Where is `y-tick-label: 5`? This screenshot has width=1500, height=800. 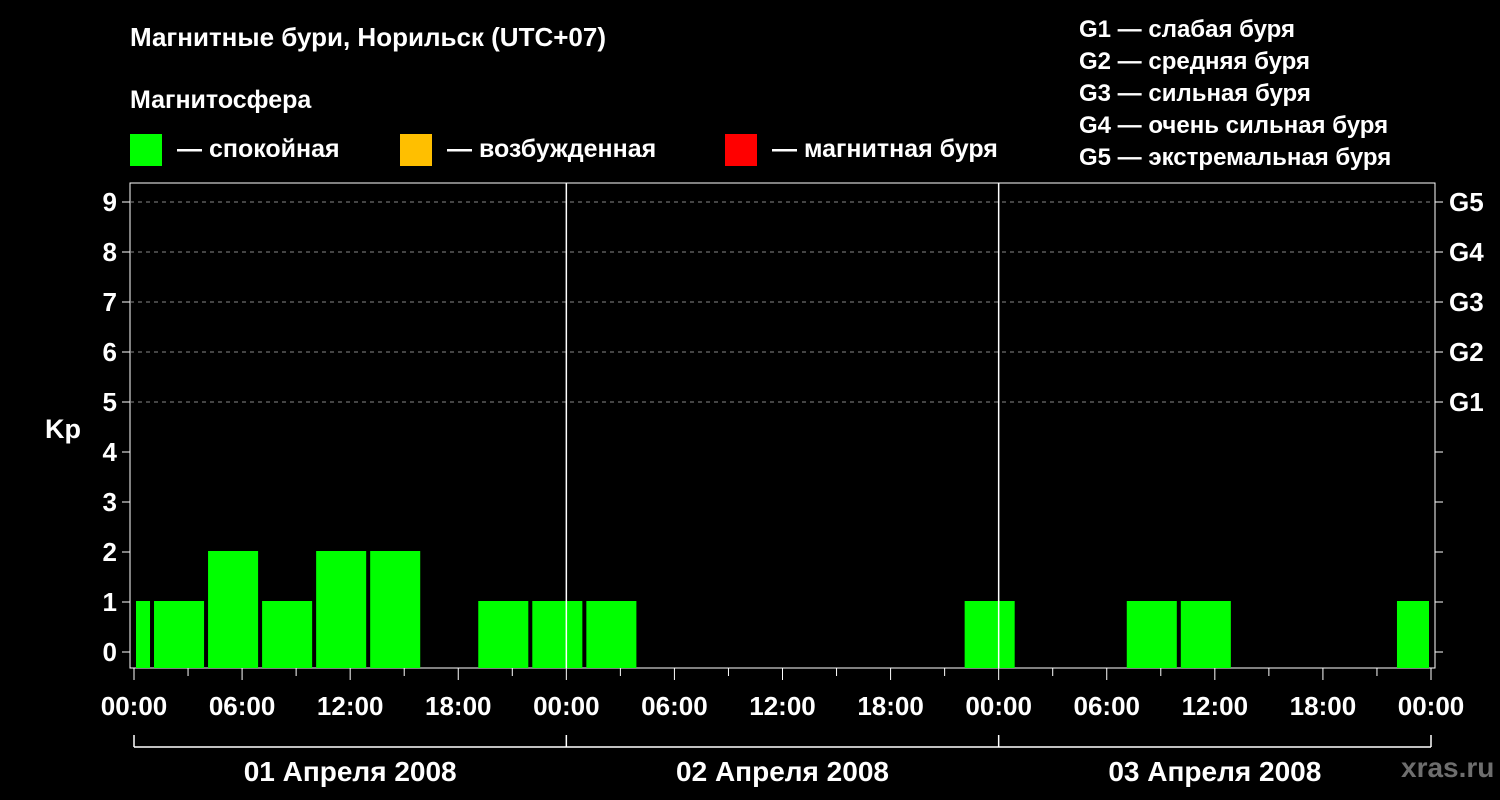
y-tick-label: 5 is located at coordinates (110, 402).